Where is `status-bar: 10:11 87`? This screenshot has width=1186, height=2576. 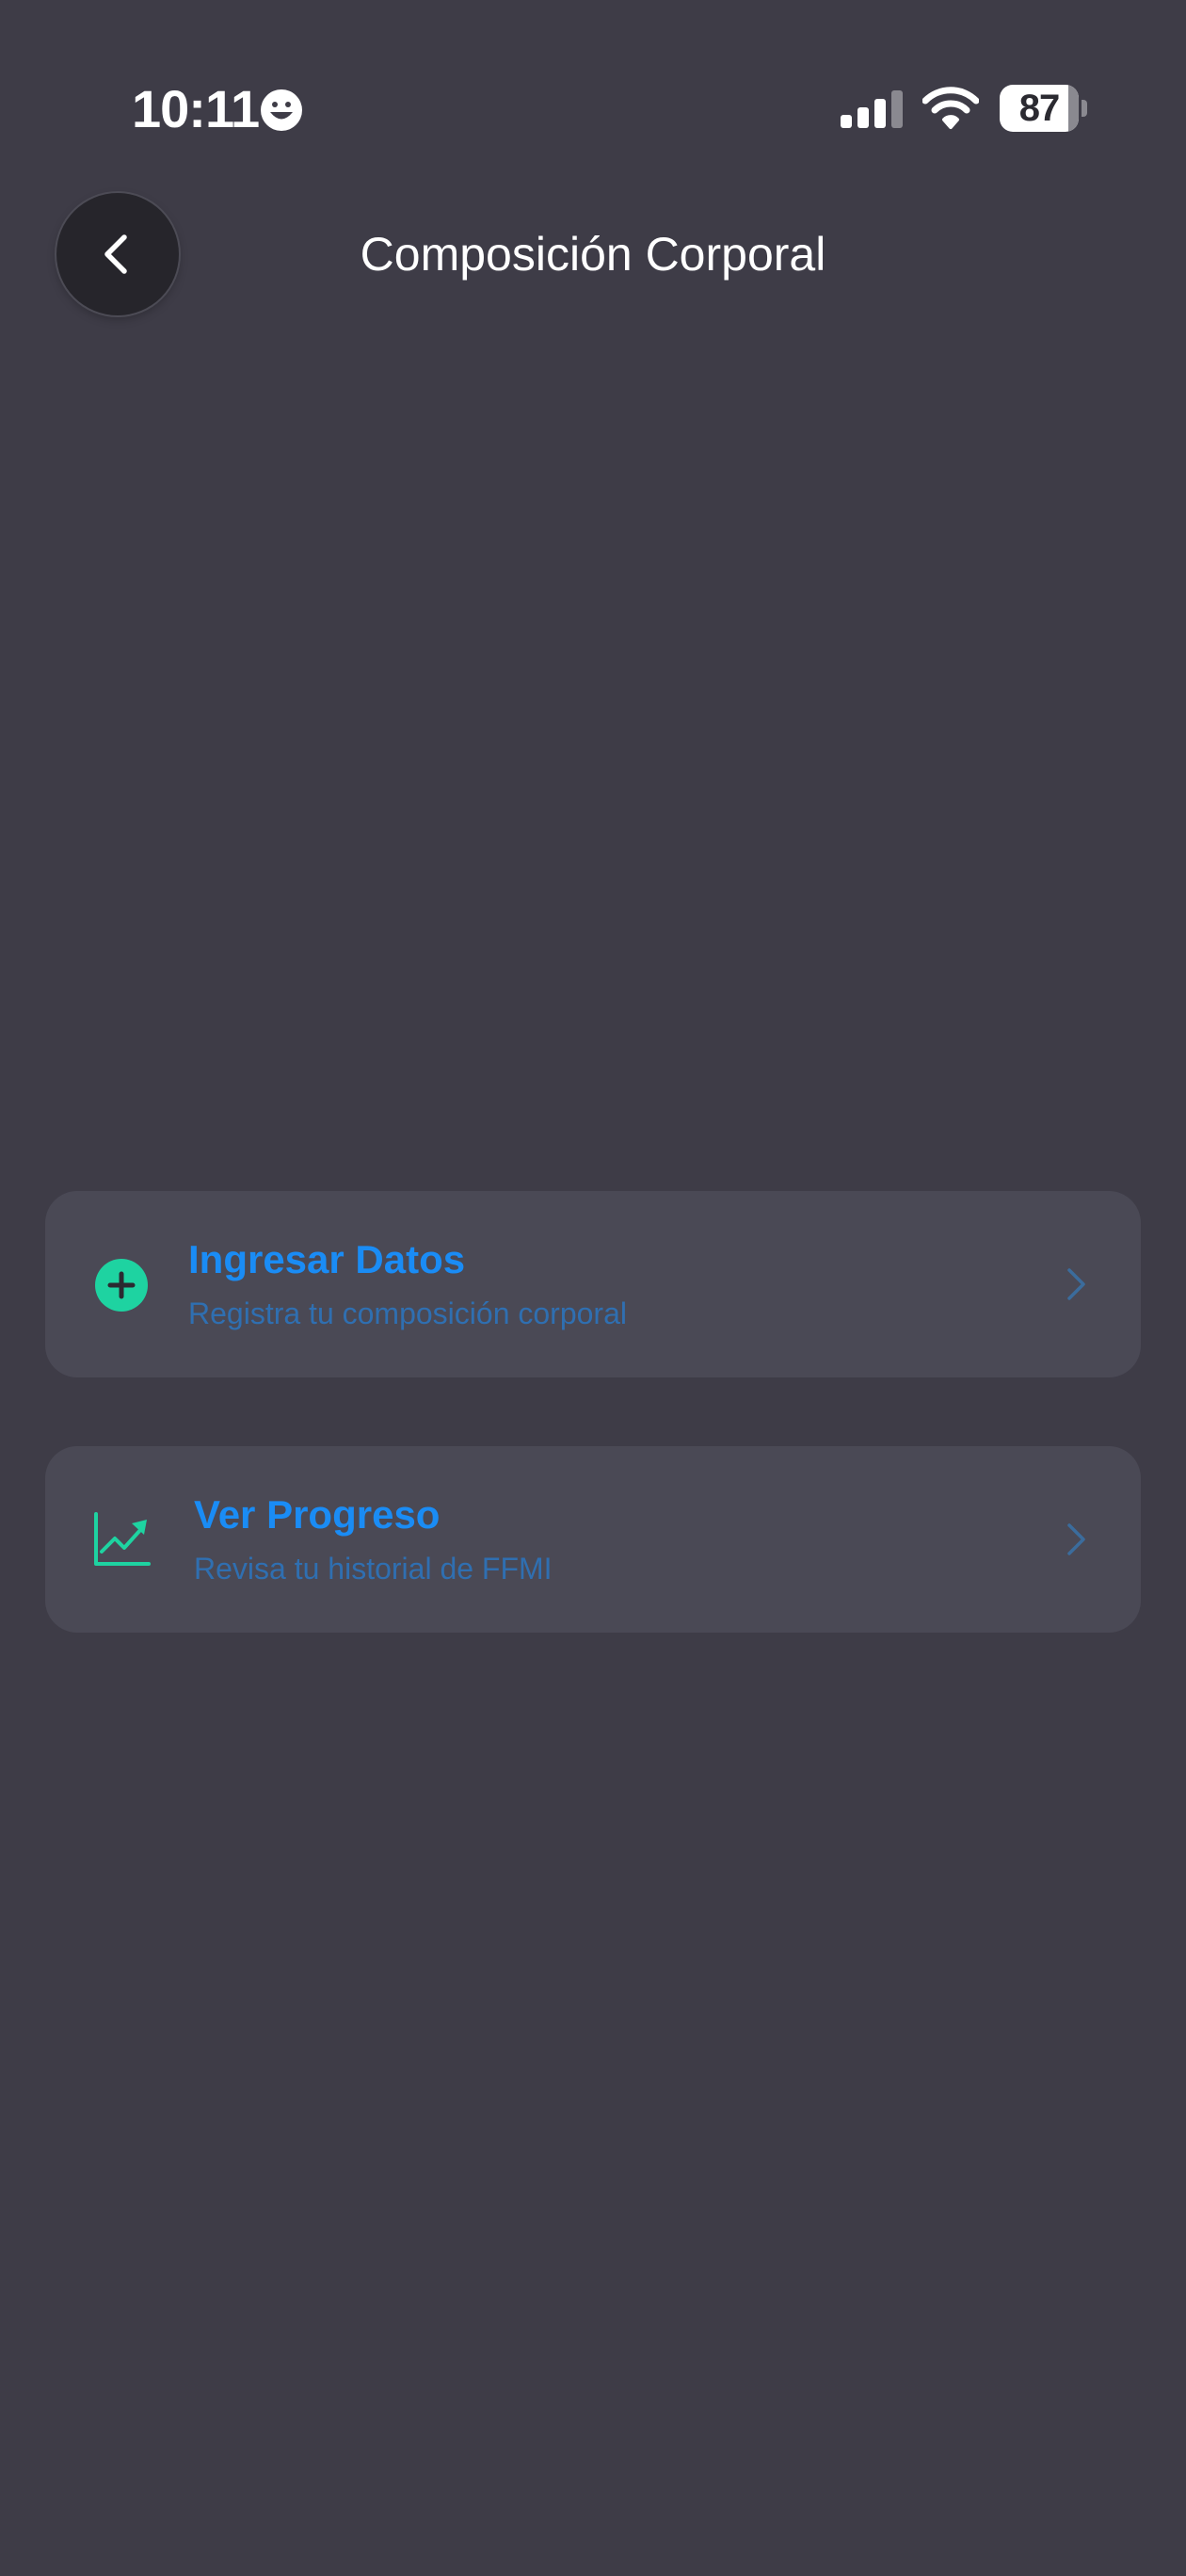
status-bar: 10:11 87 is located at coordinates (593, 108).